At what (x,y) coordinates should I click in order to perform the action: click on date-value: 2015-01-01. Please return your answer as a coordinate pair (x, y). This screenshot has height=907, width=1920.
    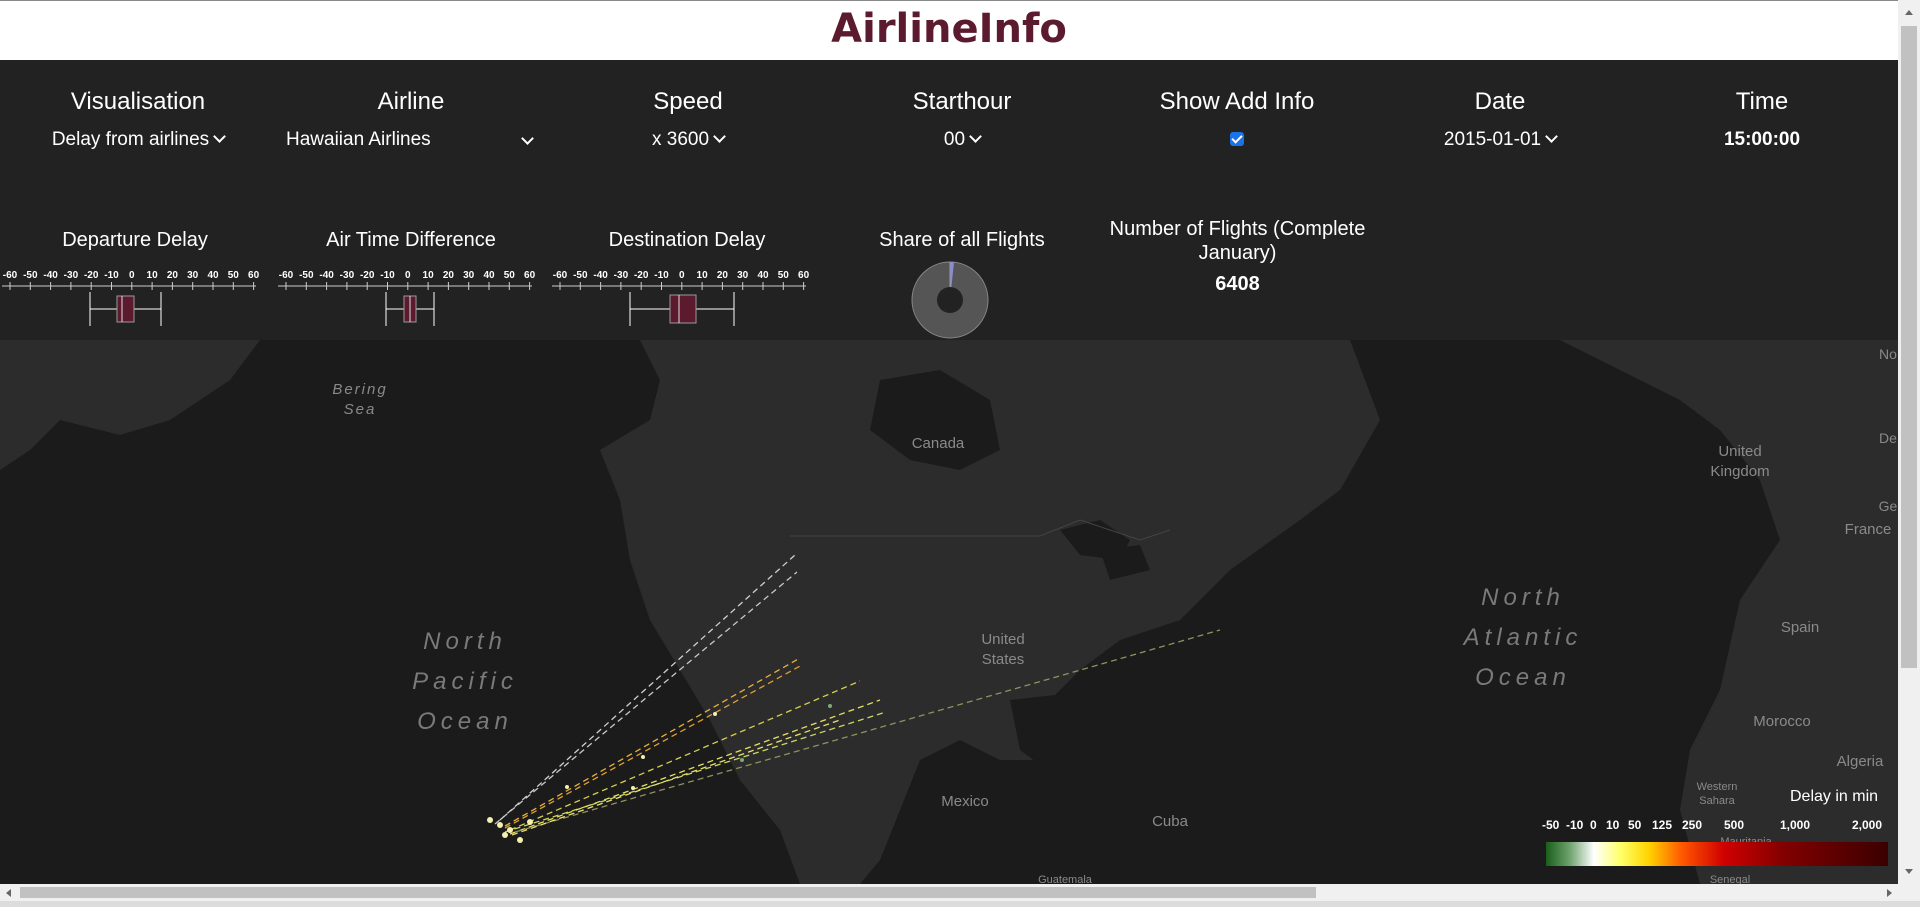
    Looking at the image, I should click on (1492, 139).